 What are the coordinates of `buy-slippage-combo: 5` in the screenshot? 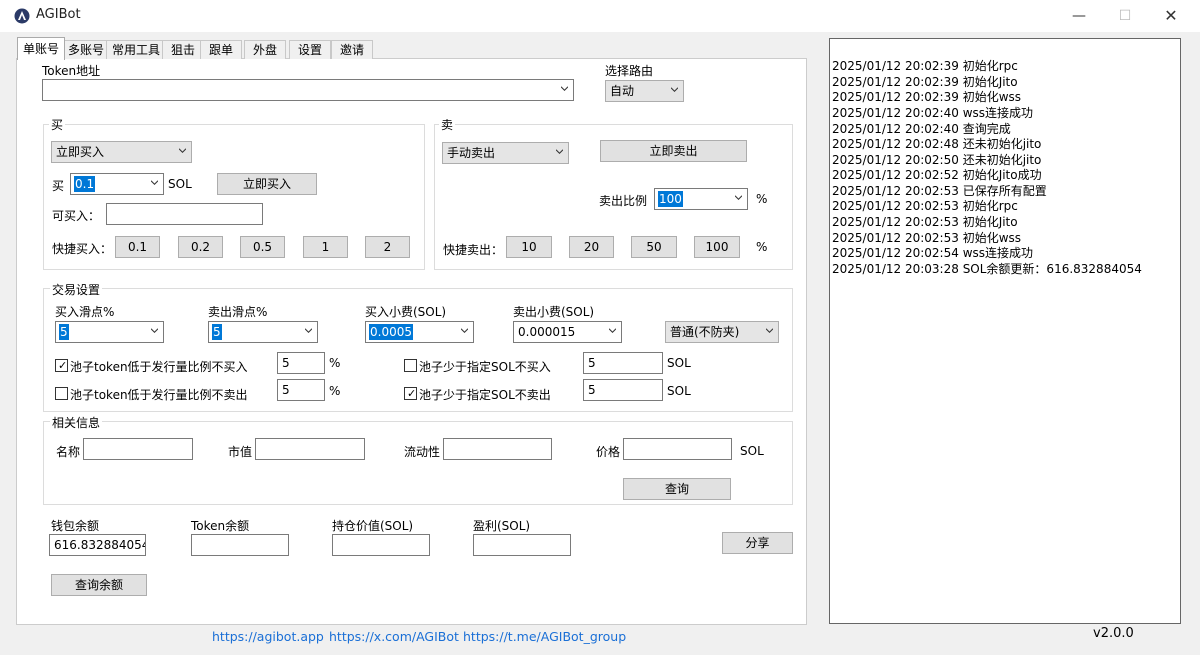 It's located at (109, 332).